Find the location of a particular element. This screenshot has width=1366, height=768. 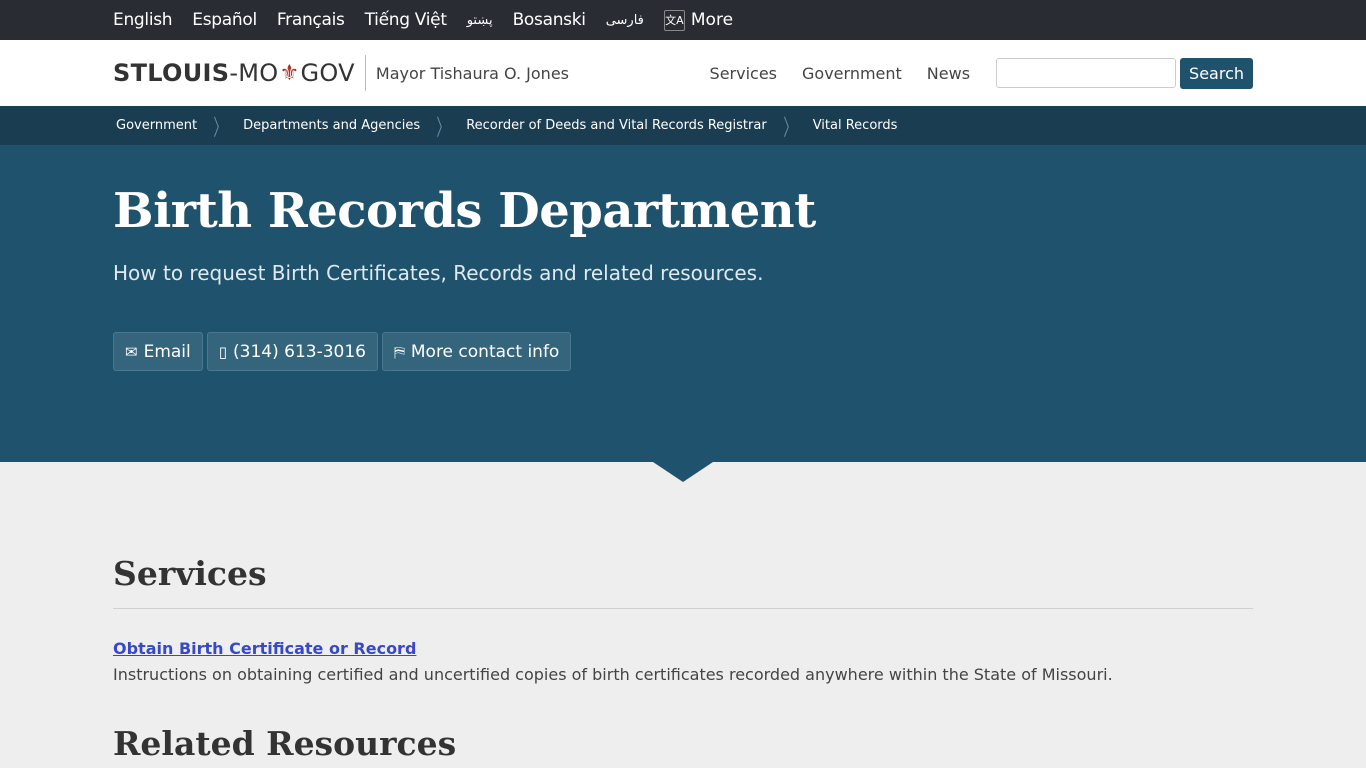

lang-english: English is located at coordinates (143, 20).